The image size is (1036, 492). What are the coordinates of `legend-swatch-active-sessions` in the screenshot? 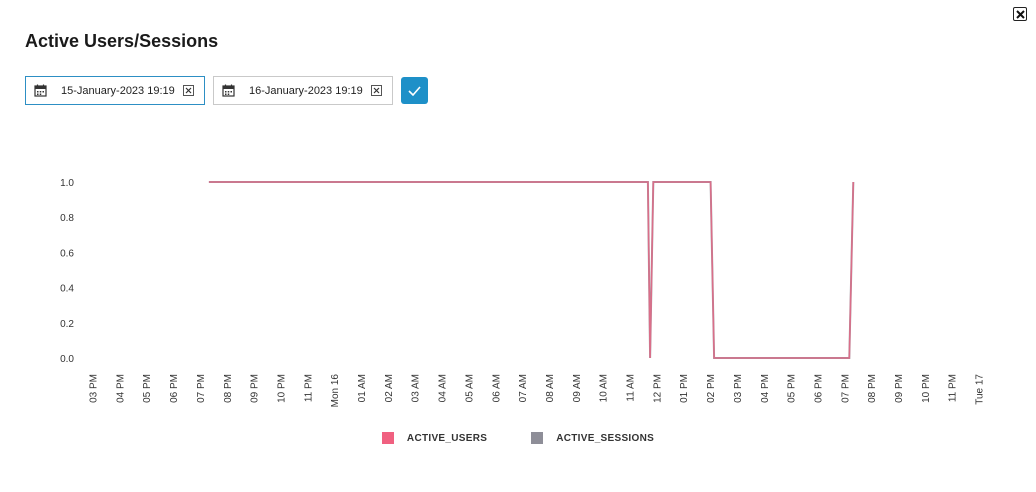 It's located at (537, 438).